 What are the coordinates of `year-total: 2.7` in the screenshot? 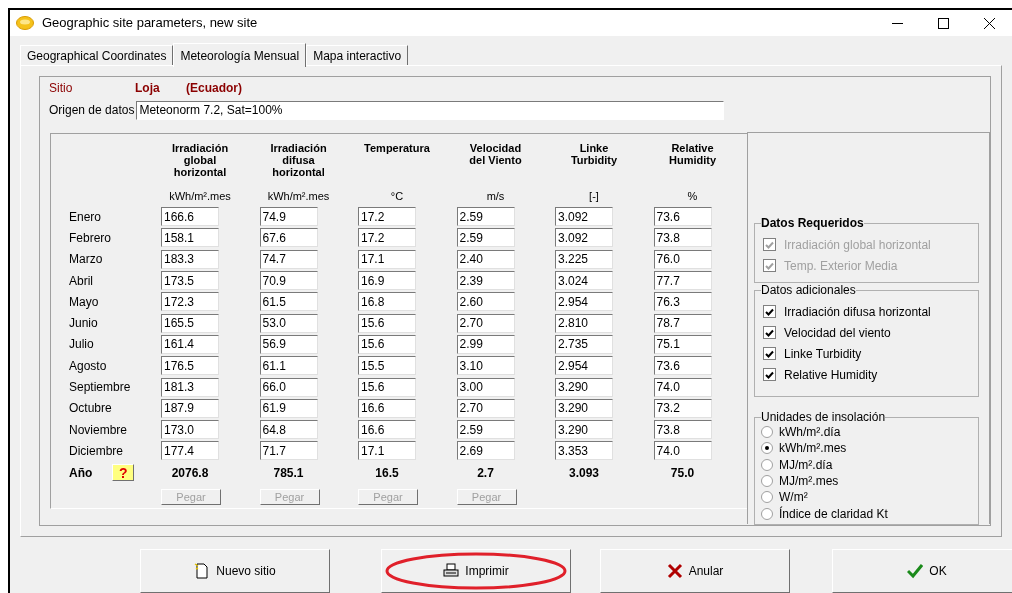 It's located at (485, 473).